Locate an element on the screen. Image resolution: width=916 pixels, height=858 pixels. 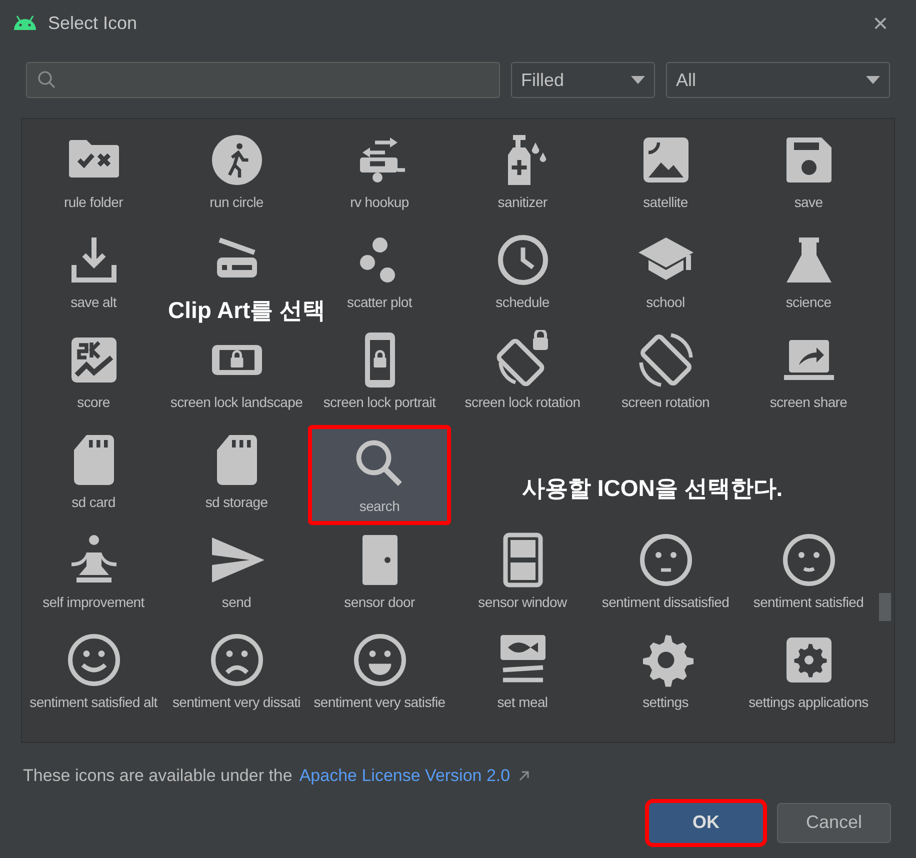
icon-tile: rv hookup is located at coordinates (379, 175).